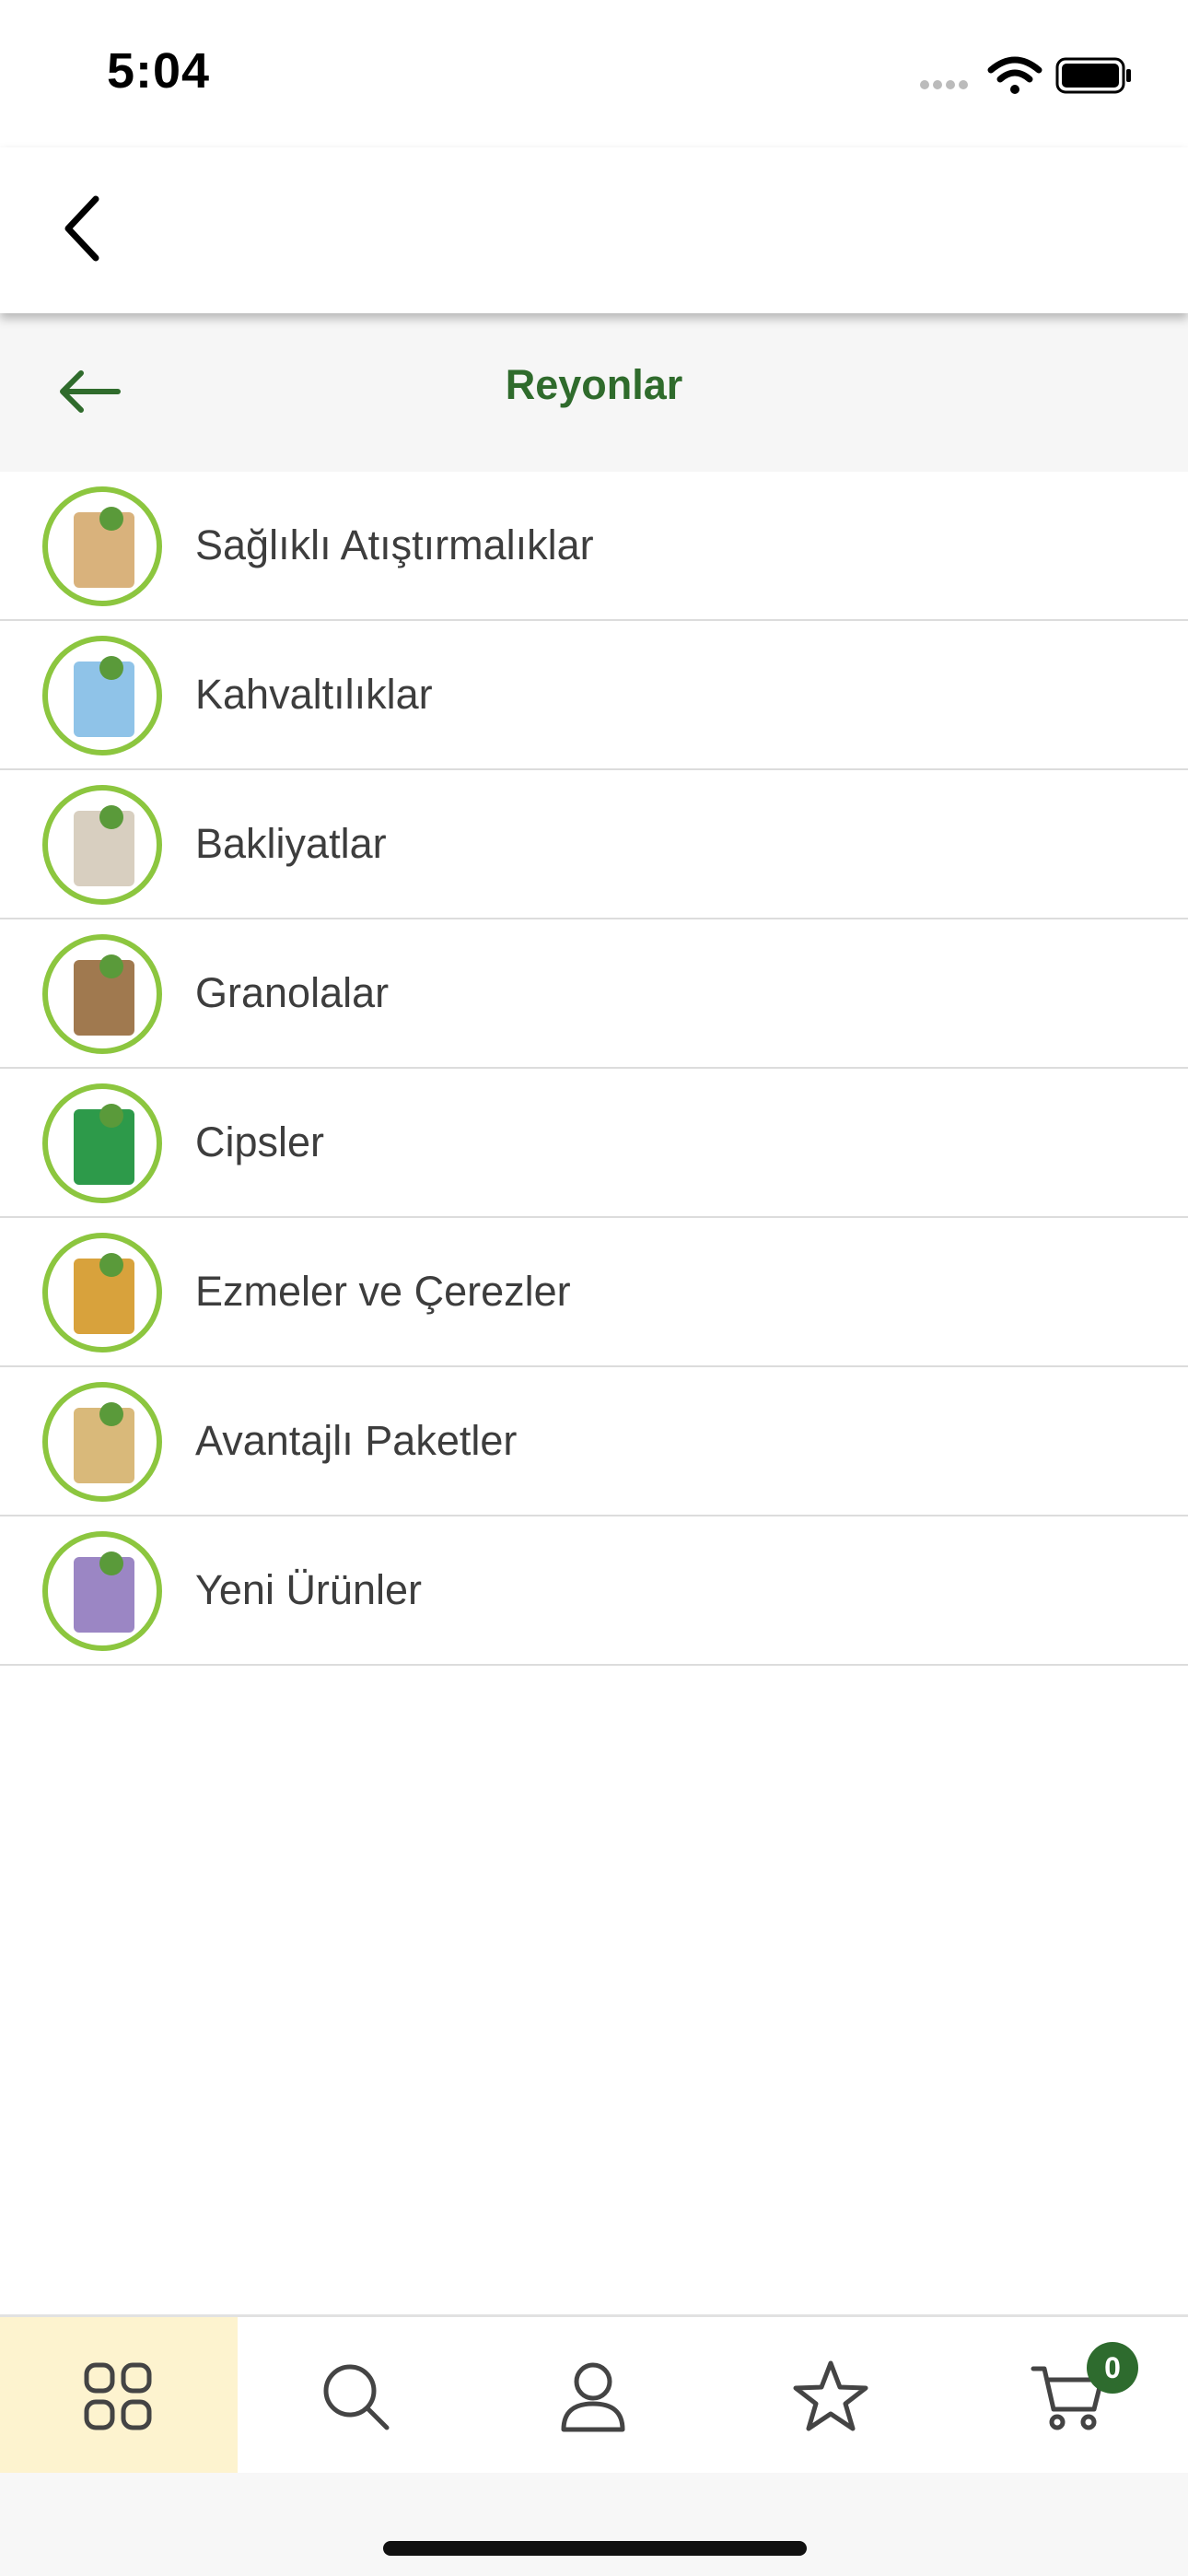  Describe the element at coordinates (594, 2524) in the screenshot. I see `home-indicator-area` at that location.